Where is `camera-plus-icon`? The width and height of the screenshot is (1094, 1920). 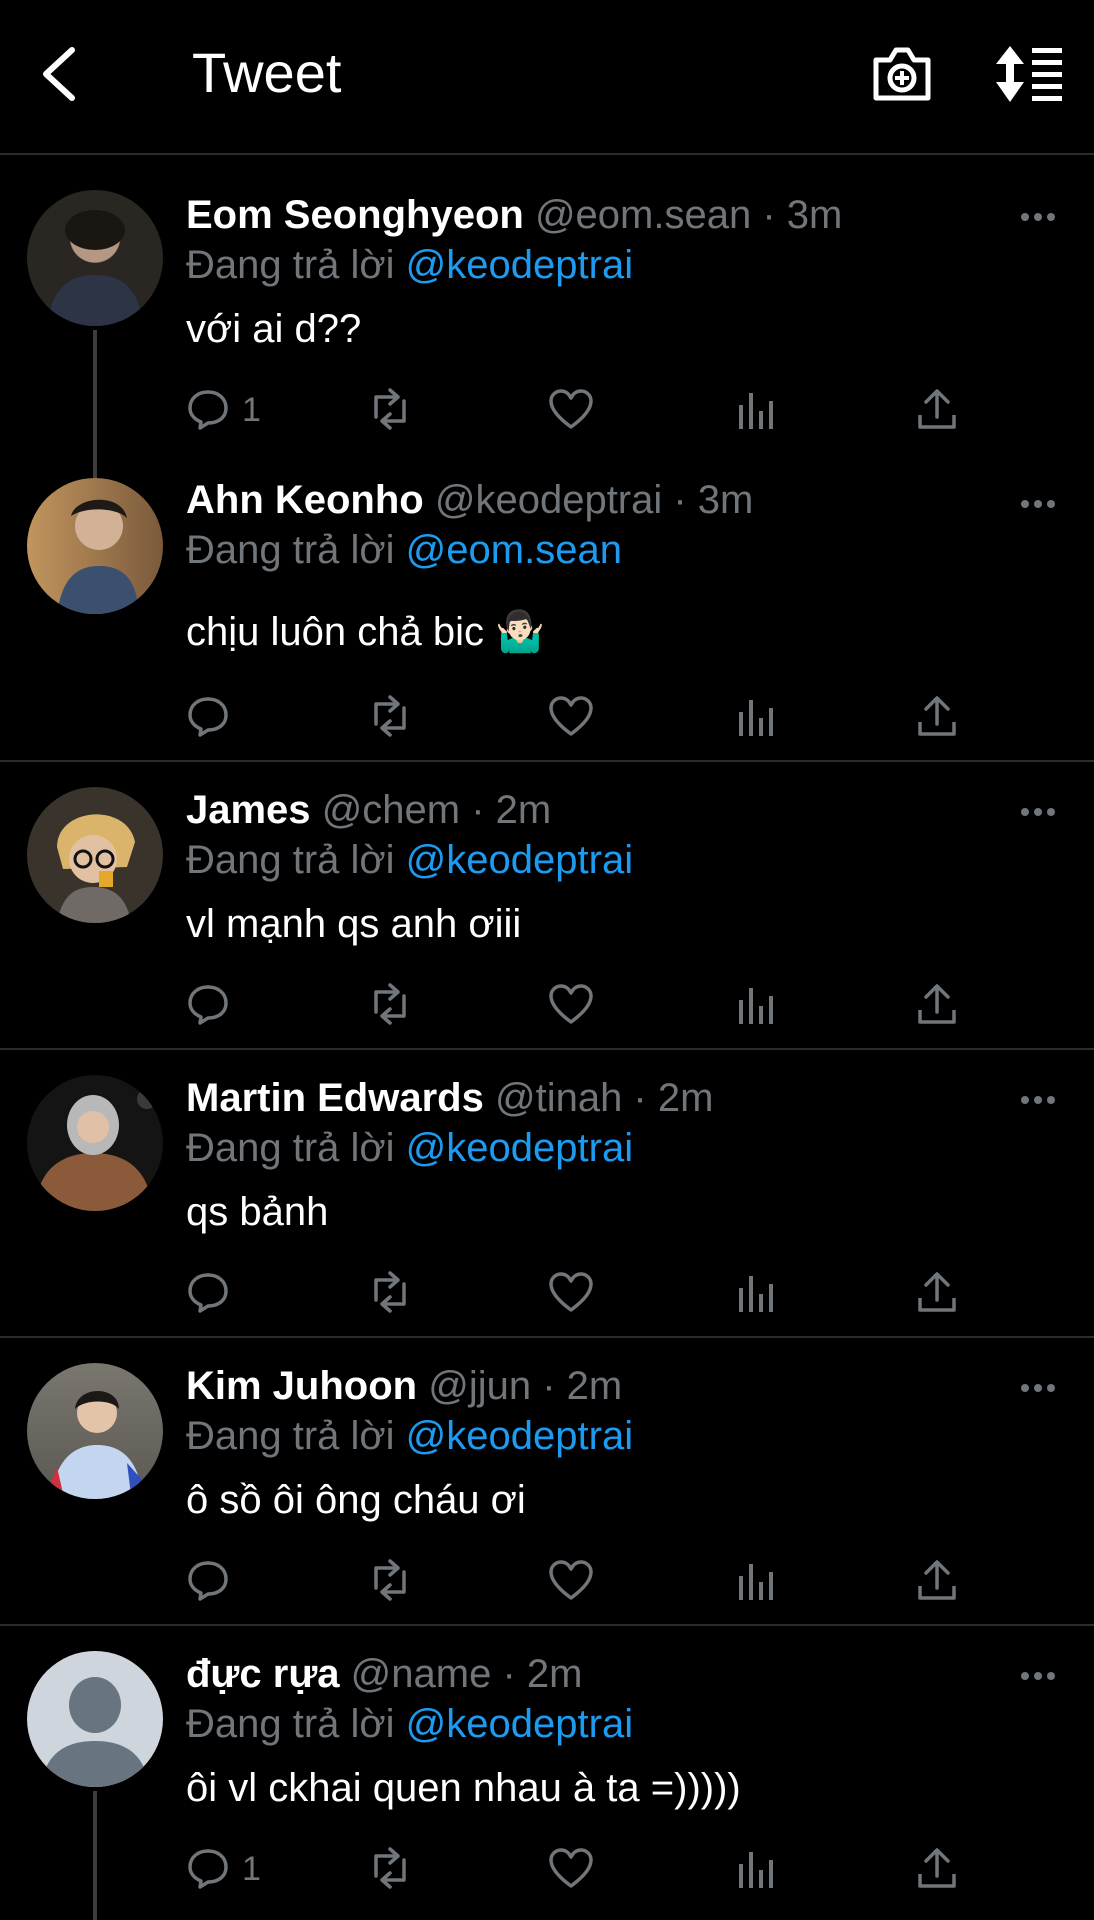
camera-plus-icon is located at coordinates (902, 73).